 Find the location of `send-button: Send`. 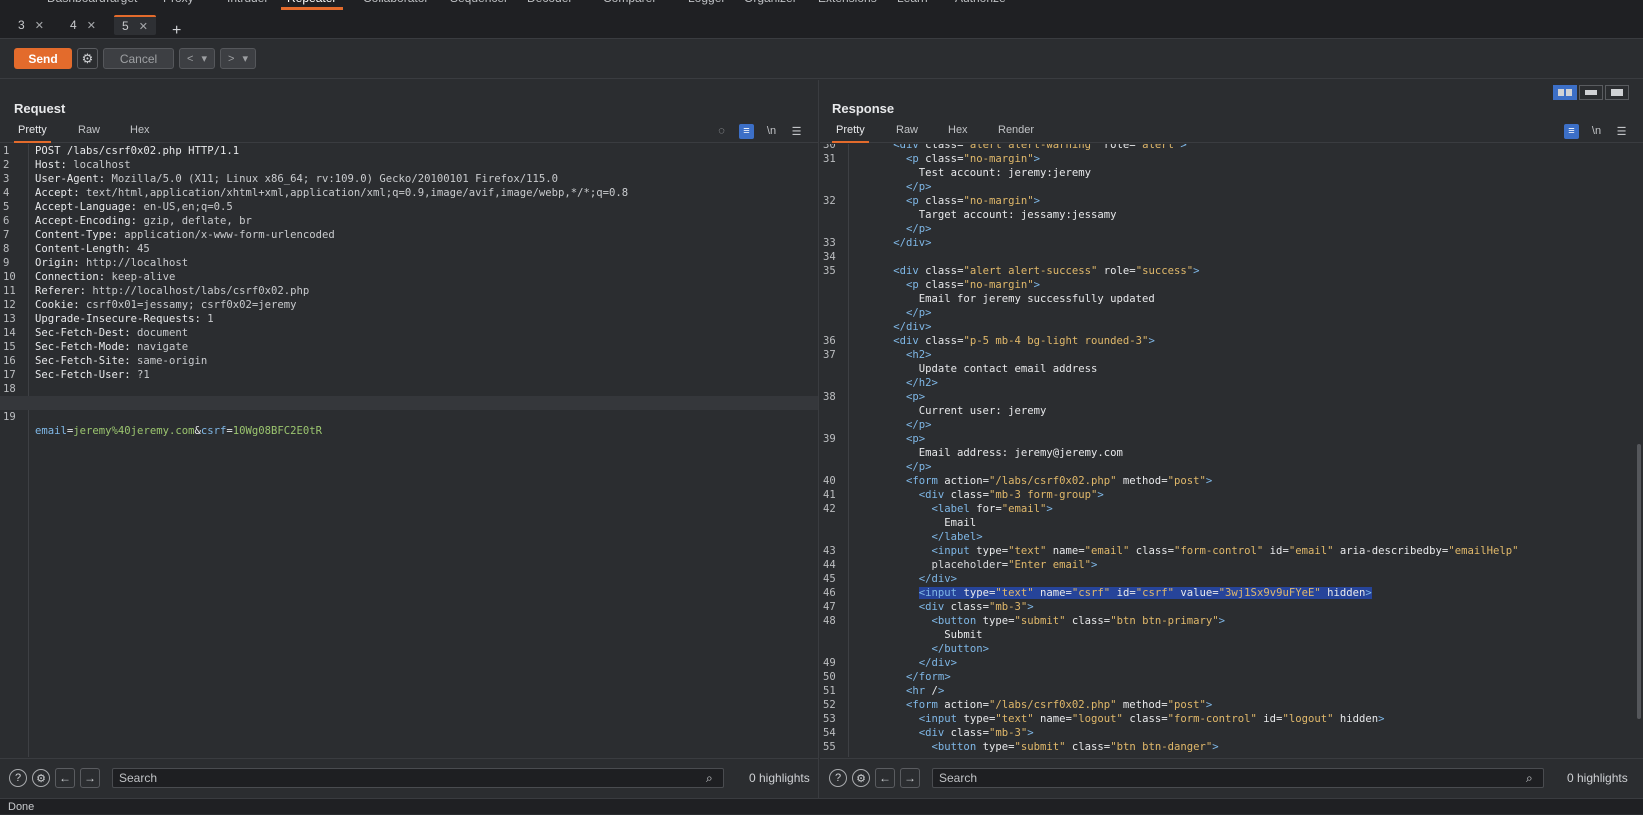

send-button: Send is located at coordinates (43, 58).